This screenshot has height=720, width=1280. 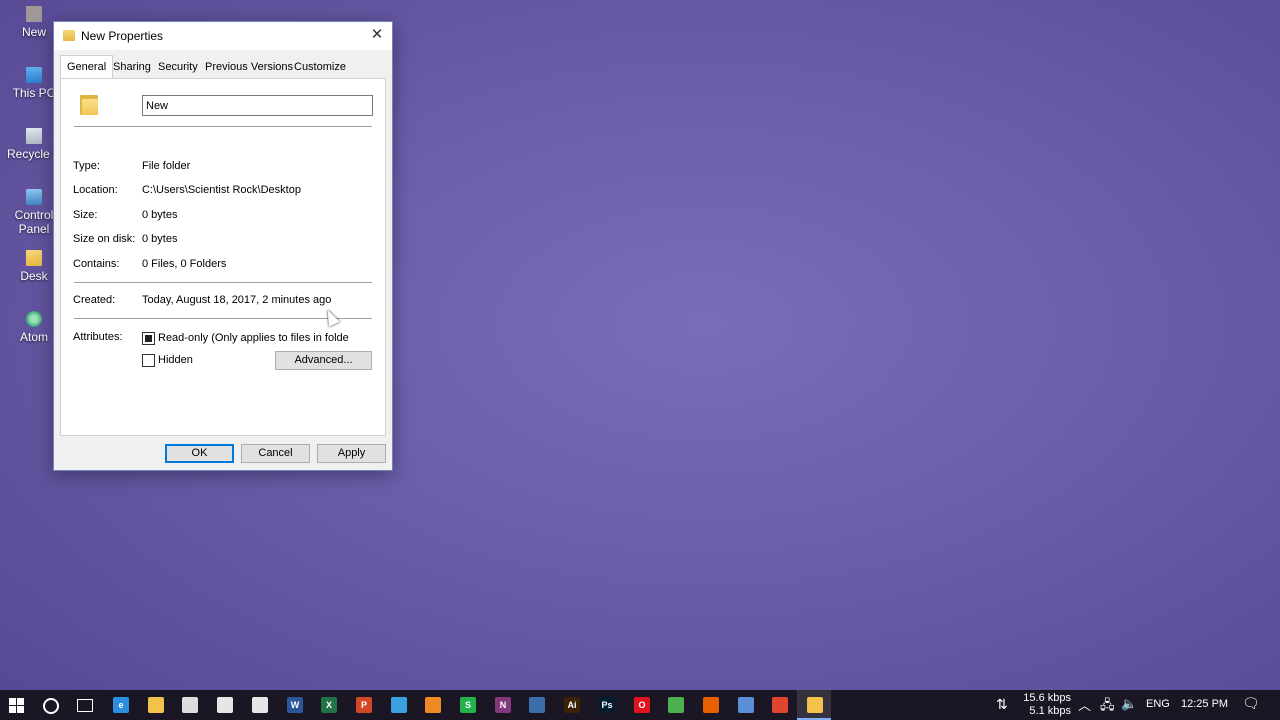 I want to click on powerpoint-icon: P, so click(x=364, y=705).